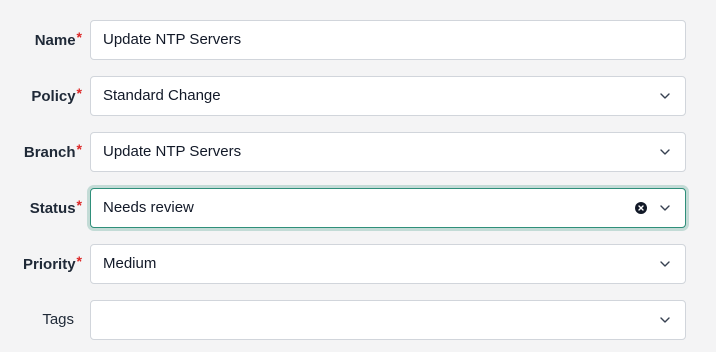 The image size is (716, 352). What do you see at coordinates (388, 96) in the screenshot?
I see `policy-select: Standard Change` at bounding box center [388, 96].